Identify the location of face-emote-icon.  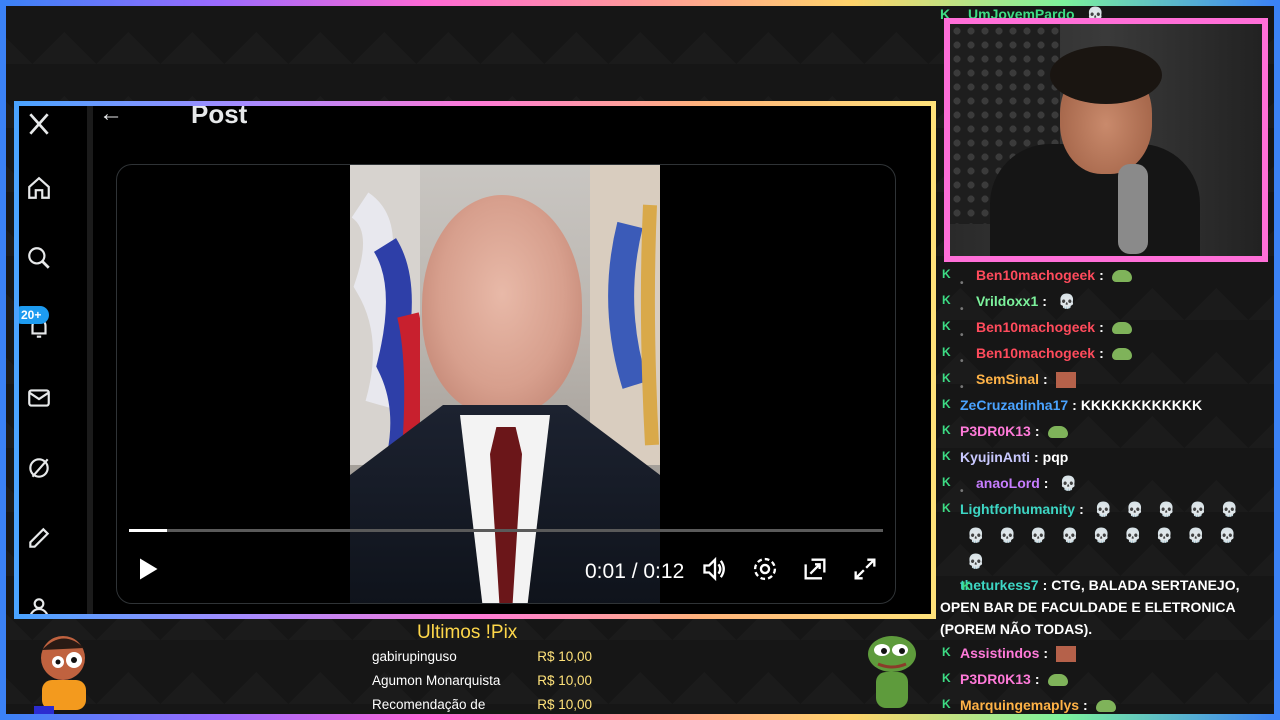
(1065, 380).